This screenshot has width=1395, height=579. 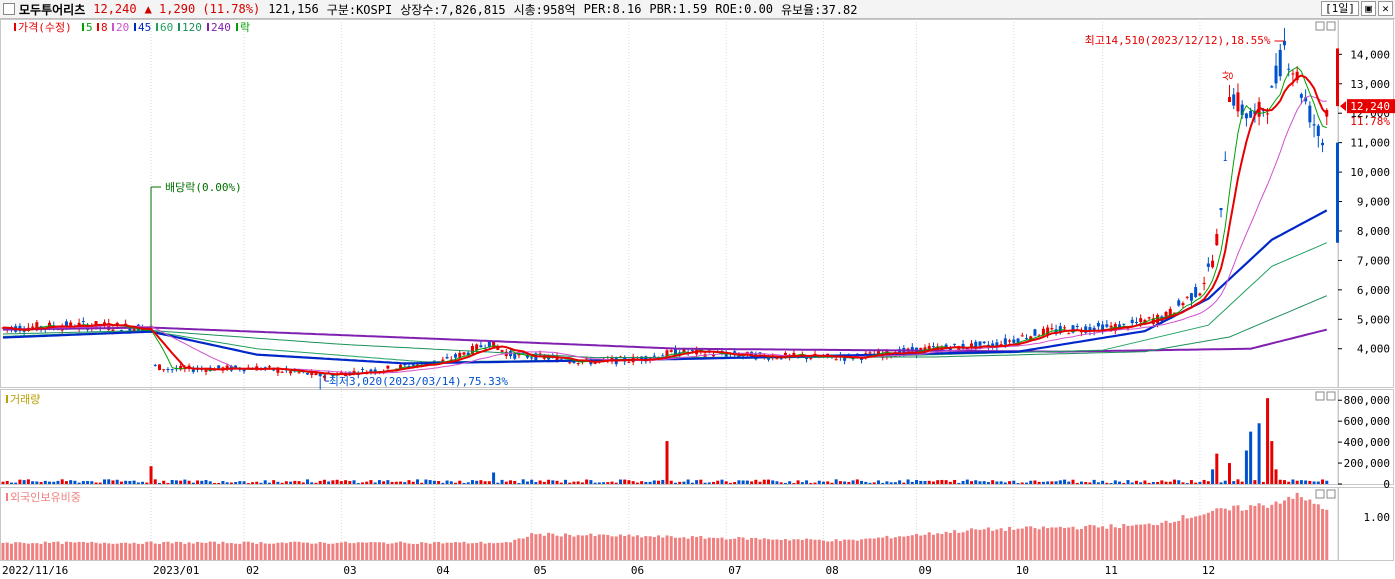 I want to click on foreign-title: 외국인보유비중, so click(x=45, y=497).